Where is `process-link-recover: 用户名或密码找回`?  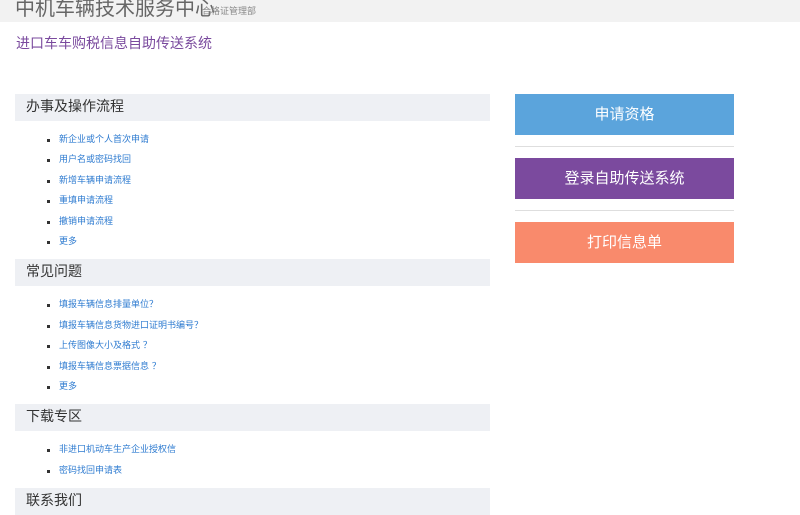 process-link-recover: 用户名或密码找回 is located at coordinates (95, 160).